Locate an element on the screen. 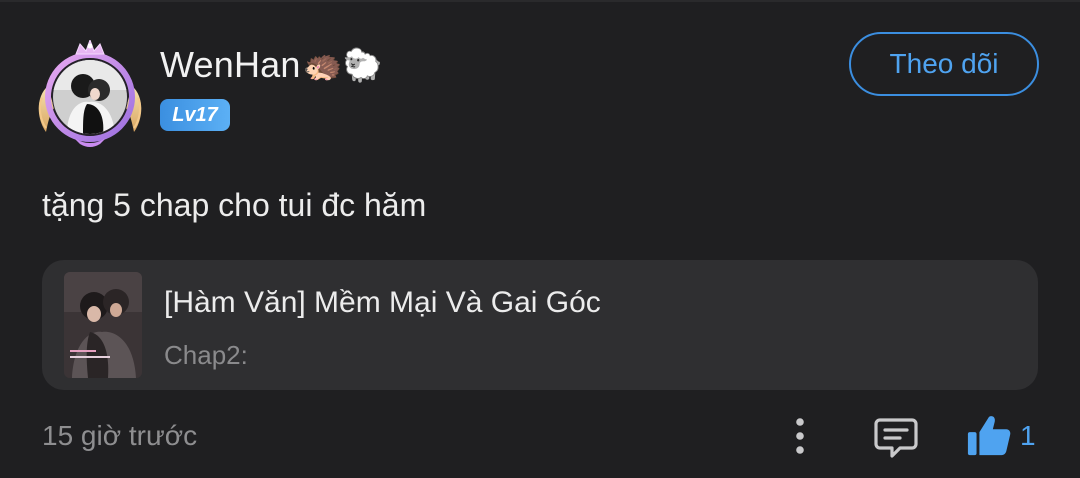  more-vertical-icon is located at coordinates (800, 436).